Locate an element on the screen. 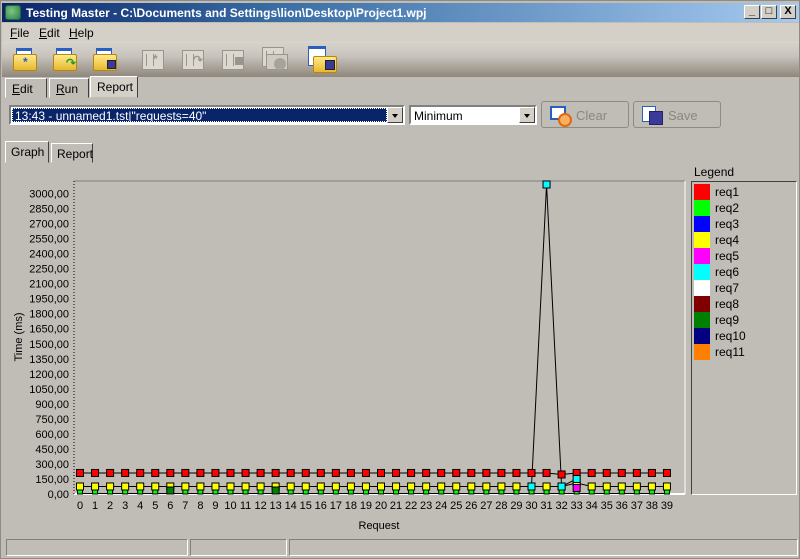 This screenshot has height=559, width=800. y-tick-label: 2100,00 is located at coordinates (49, 285).